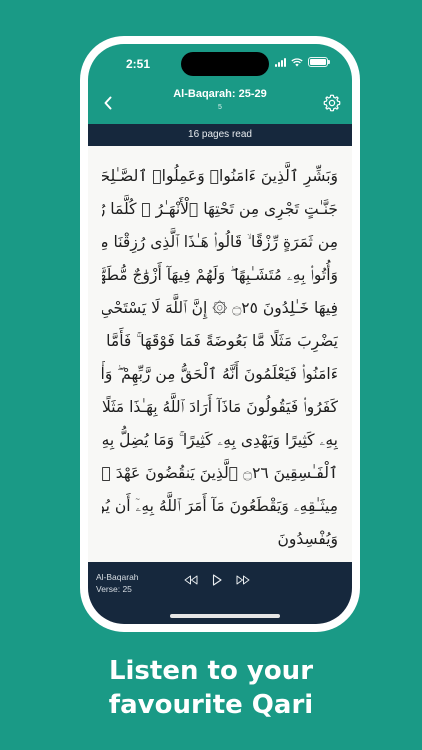  I want to click on status-icons, so click(302, 62).